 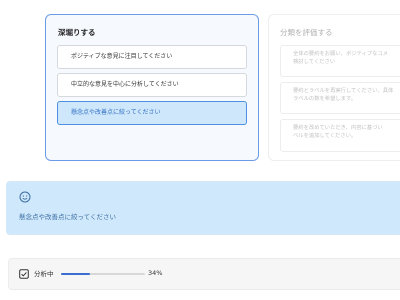 I want to click on progress-label: 分析中, so click(x=44, y=274).